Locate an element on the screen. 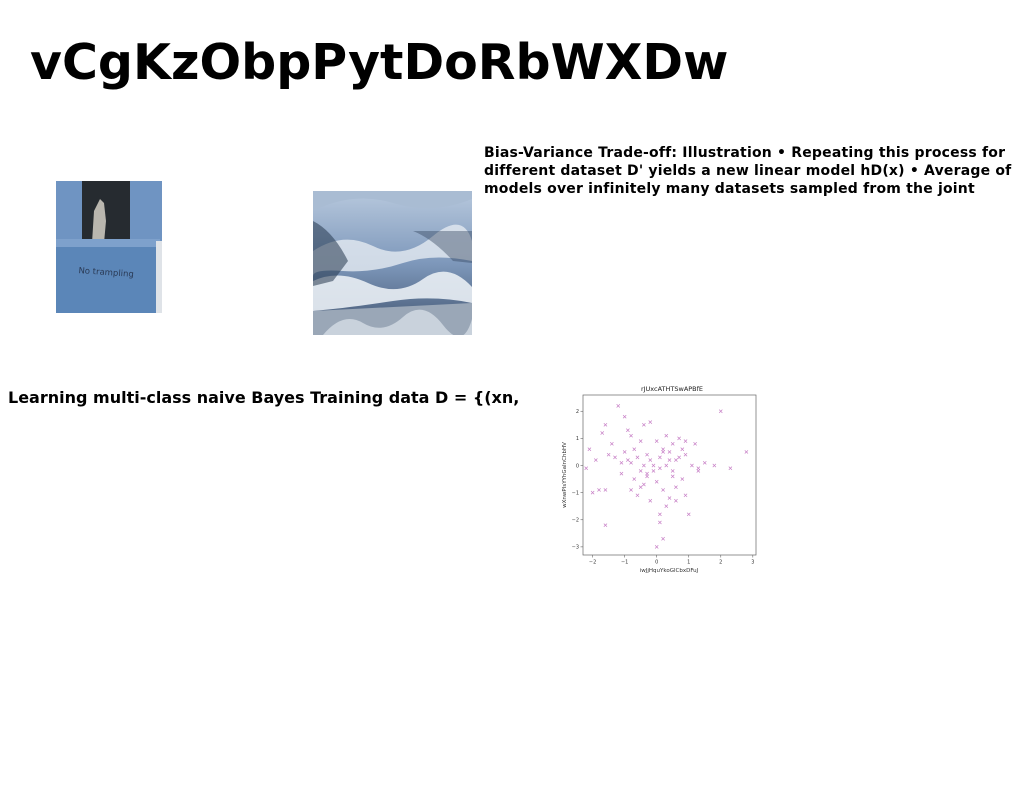 This screenshot has width=1024, height=788. y-tick-label: 0 is located at coordinates (577, 466).